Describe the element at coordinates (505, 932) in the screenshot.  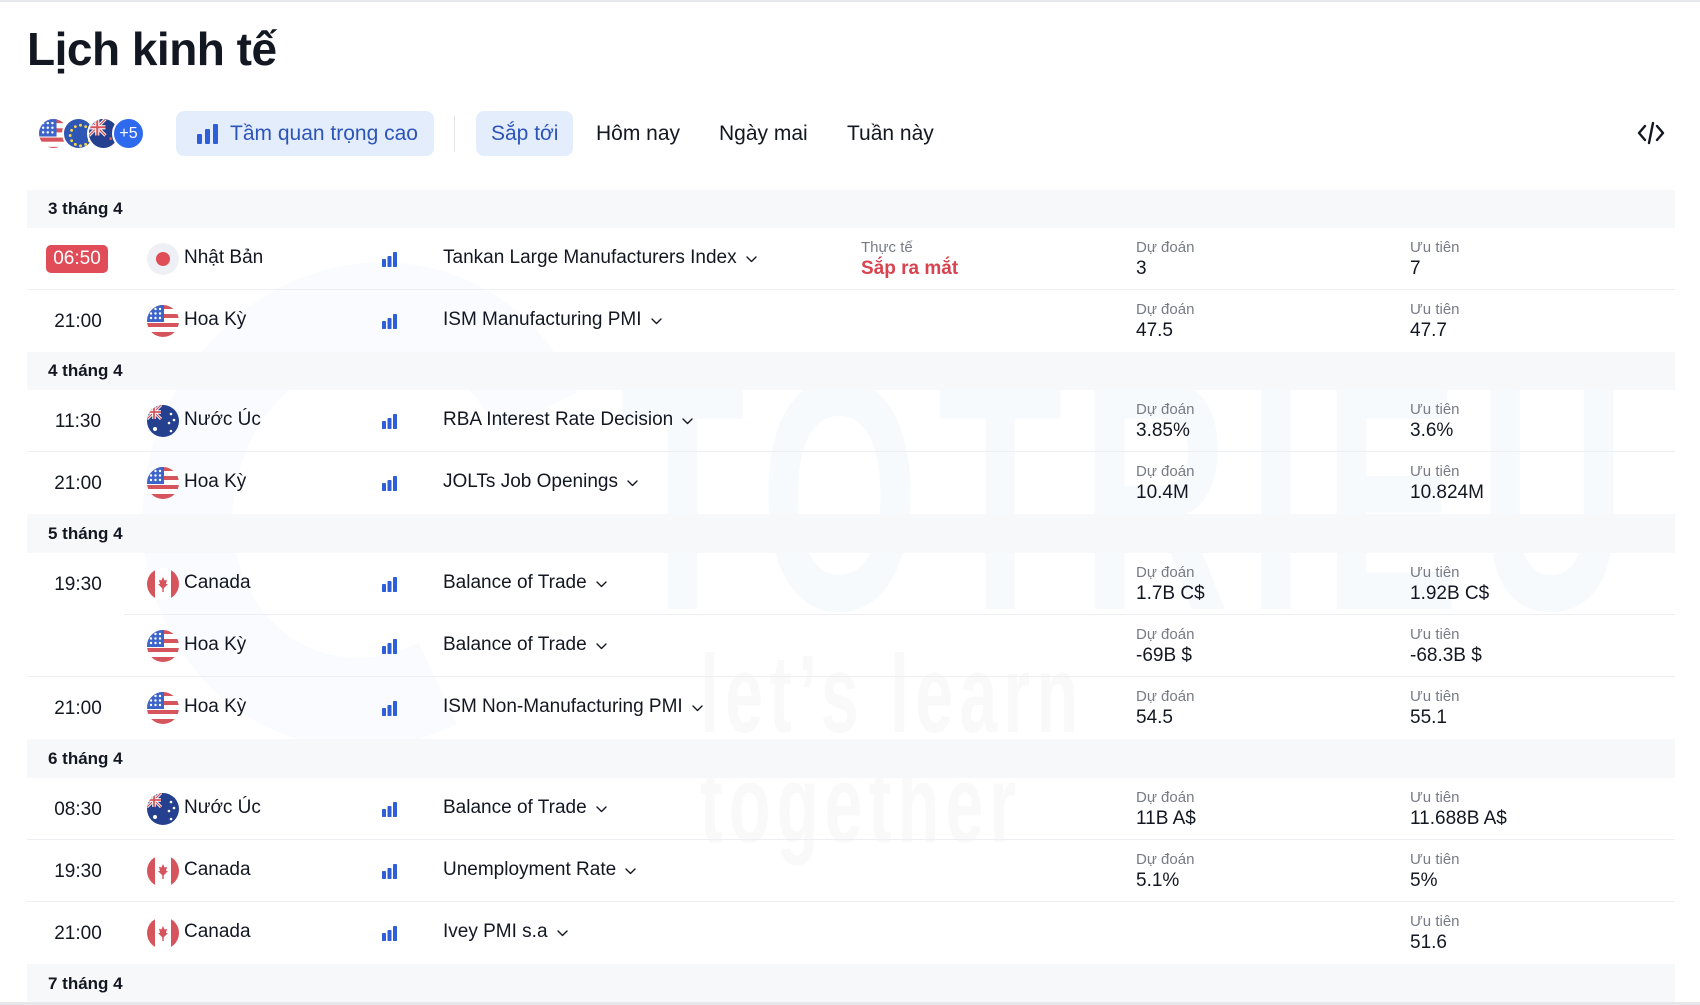
I see `event-name-toggle: Ivey PMI s.a` at that location.